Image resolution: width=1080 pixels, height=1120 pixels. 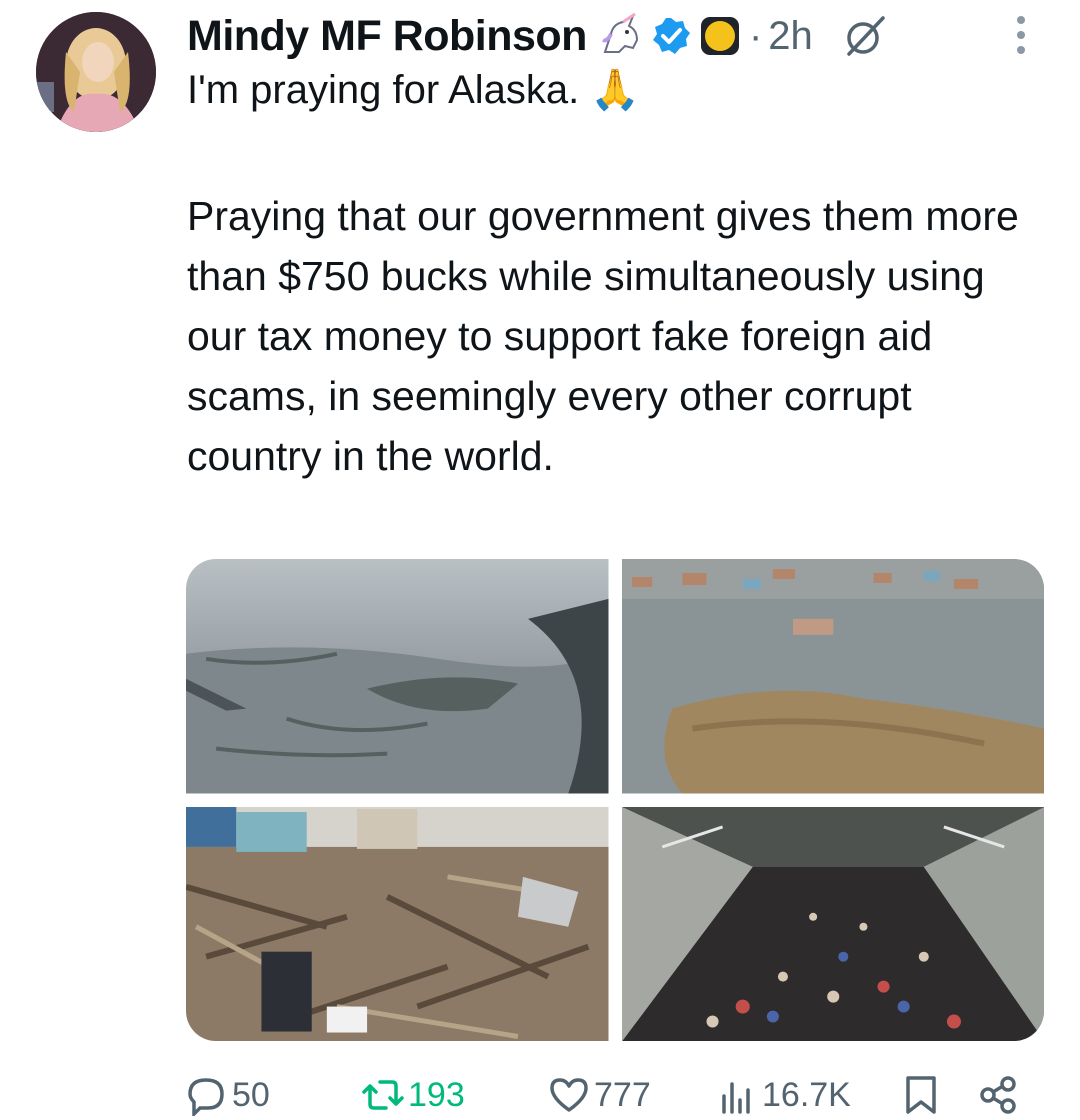 I want to click on post-first-line: I'm praying for Alaska. 🙏, so click(x=414, y=90).